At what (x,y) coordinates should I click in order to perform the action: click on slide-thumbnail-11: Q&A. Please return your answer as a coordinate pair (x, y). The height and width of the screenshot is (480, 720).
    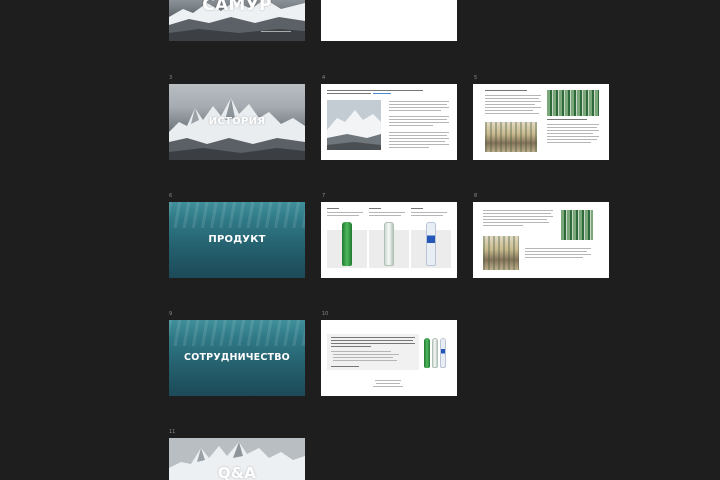
    Looking at the image, I should click on (237, 459).